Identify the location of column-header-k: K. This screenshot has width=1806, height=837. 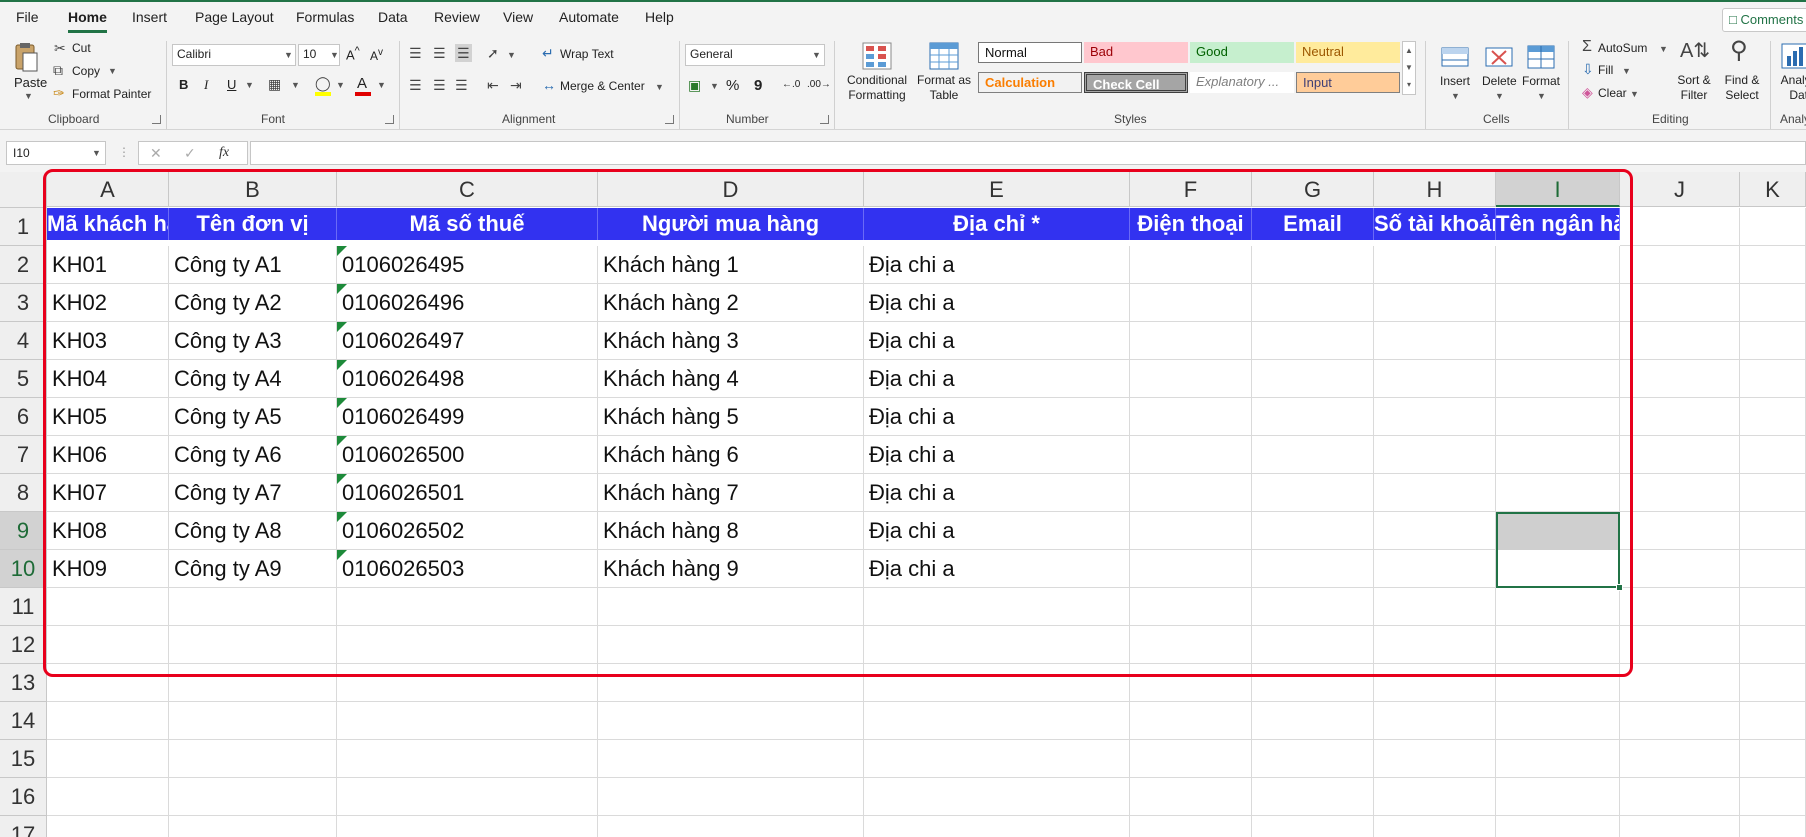
(1773, 189).